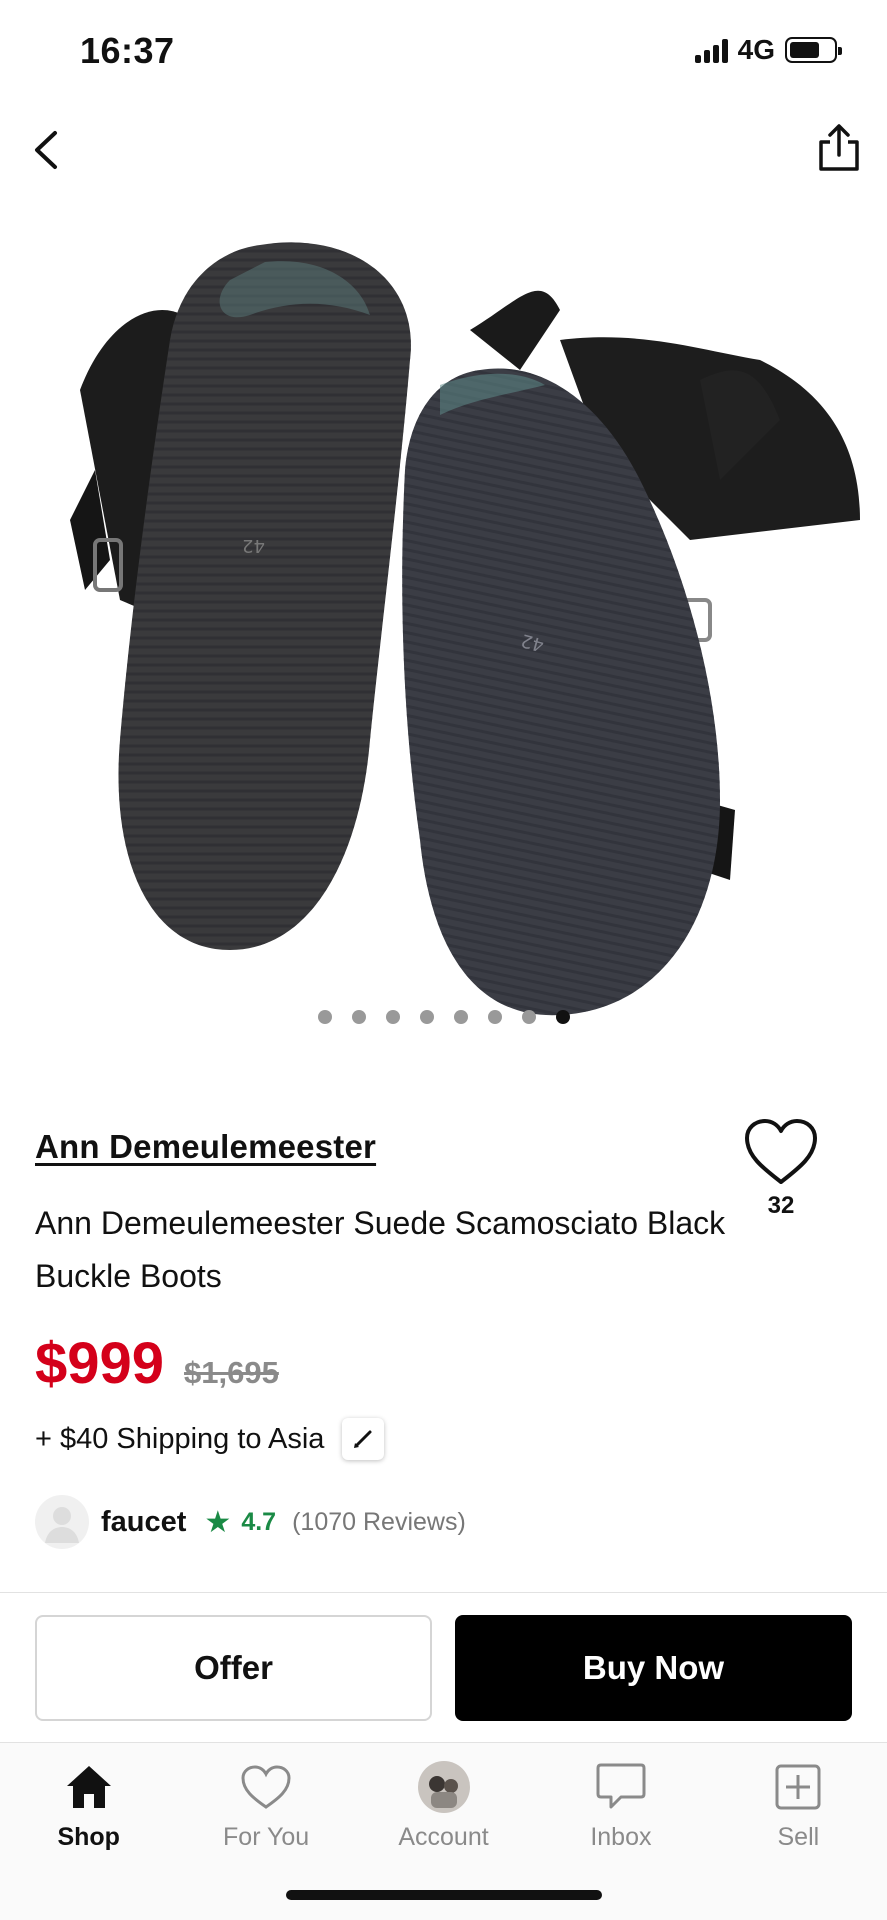 This screenshot has height=1920, width=887. What do you see at coordinates (127, 50) in the screenshot?
I see `status-time: 16:37` at bounding box center [127, 50].